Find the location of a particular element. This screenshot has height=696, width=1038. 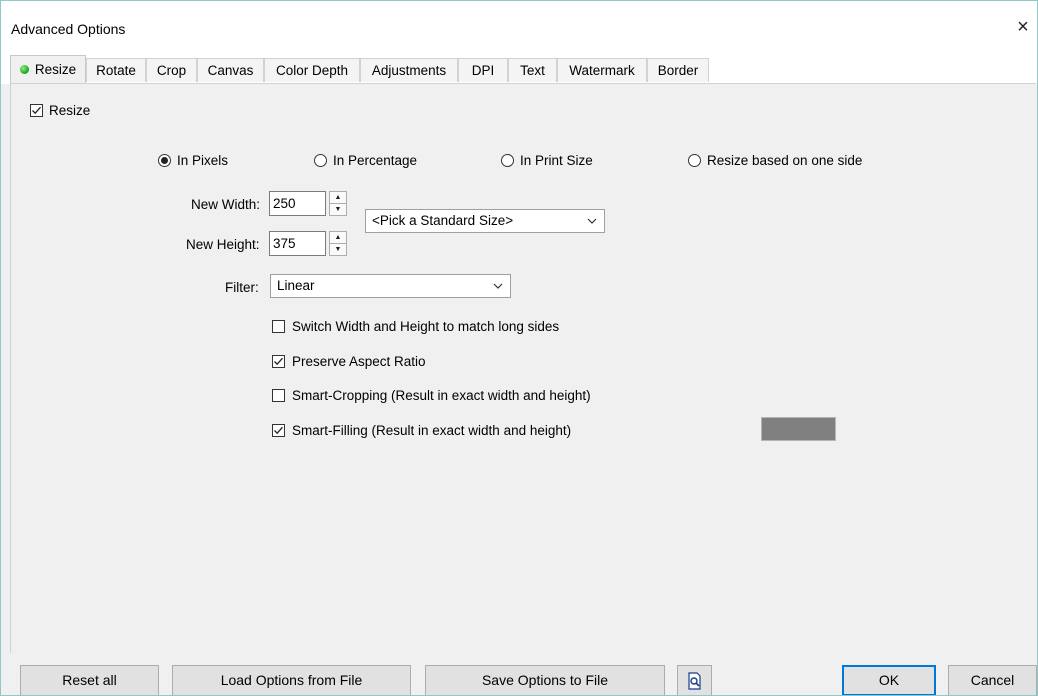

radio-label-in-print-size: In Print Size is located at coordinates (556, 160).